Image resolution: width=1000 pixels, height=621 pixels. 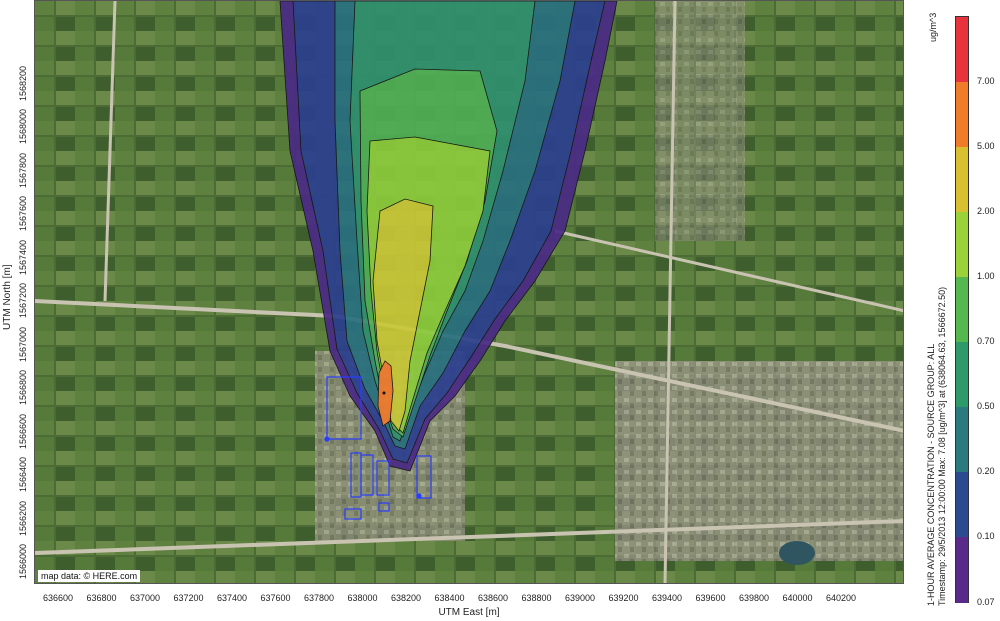 I want to click on x-tick-label: 639000, so click(x=580, y=598).